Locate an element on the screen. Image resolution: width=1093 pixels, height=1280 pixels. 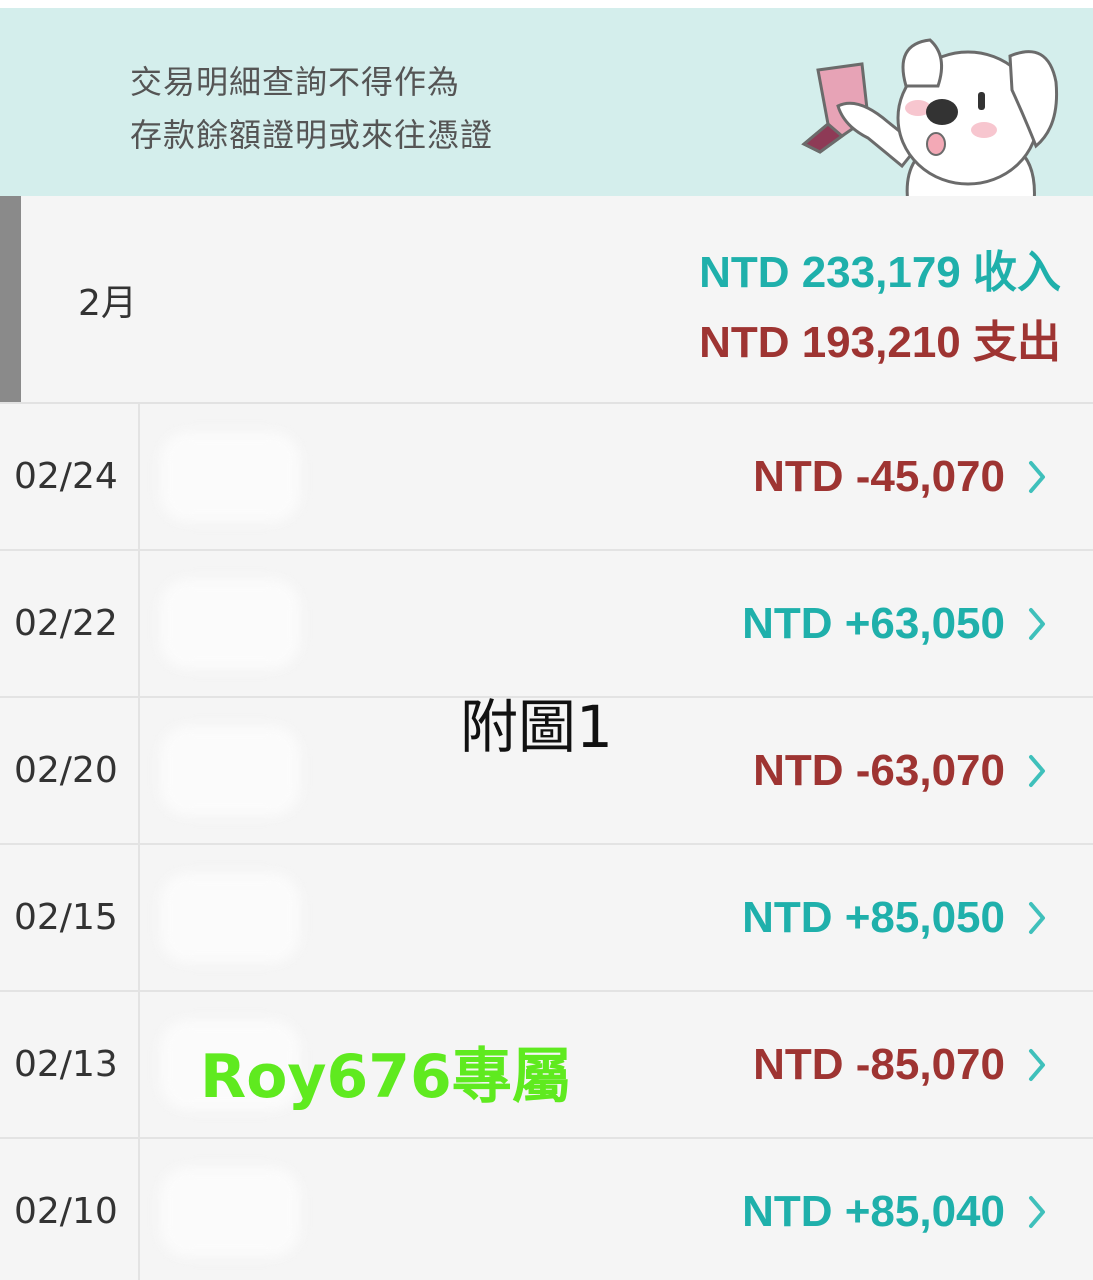
dog-holding-receipt-icon is located at coordinates (930, 121).